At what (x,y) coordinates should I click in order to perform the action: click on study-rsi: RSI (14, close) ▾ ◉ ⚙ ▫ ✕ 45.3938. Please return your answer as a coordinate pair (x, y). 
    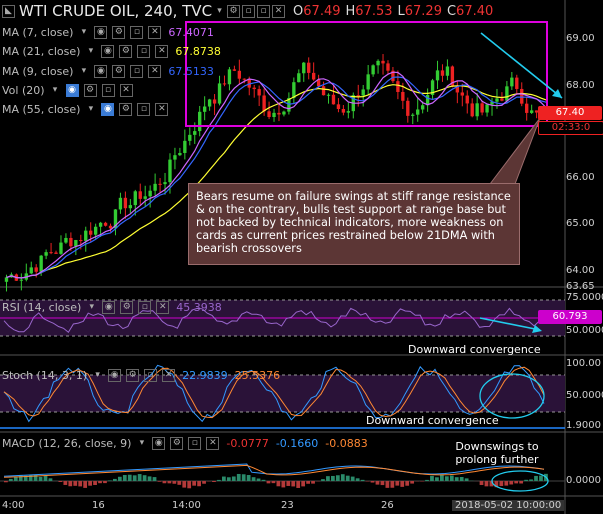
    Looking at the image, I should click on (112, 307).